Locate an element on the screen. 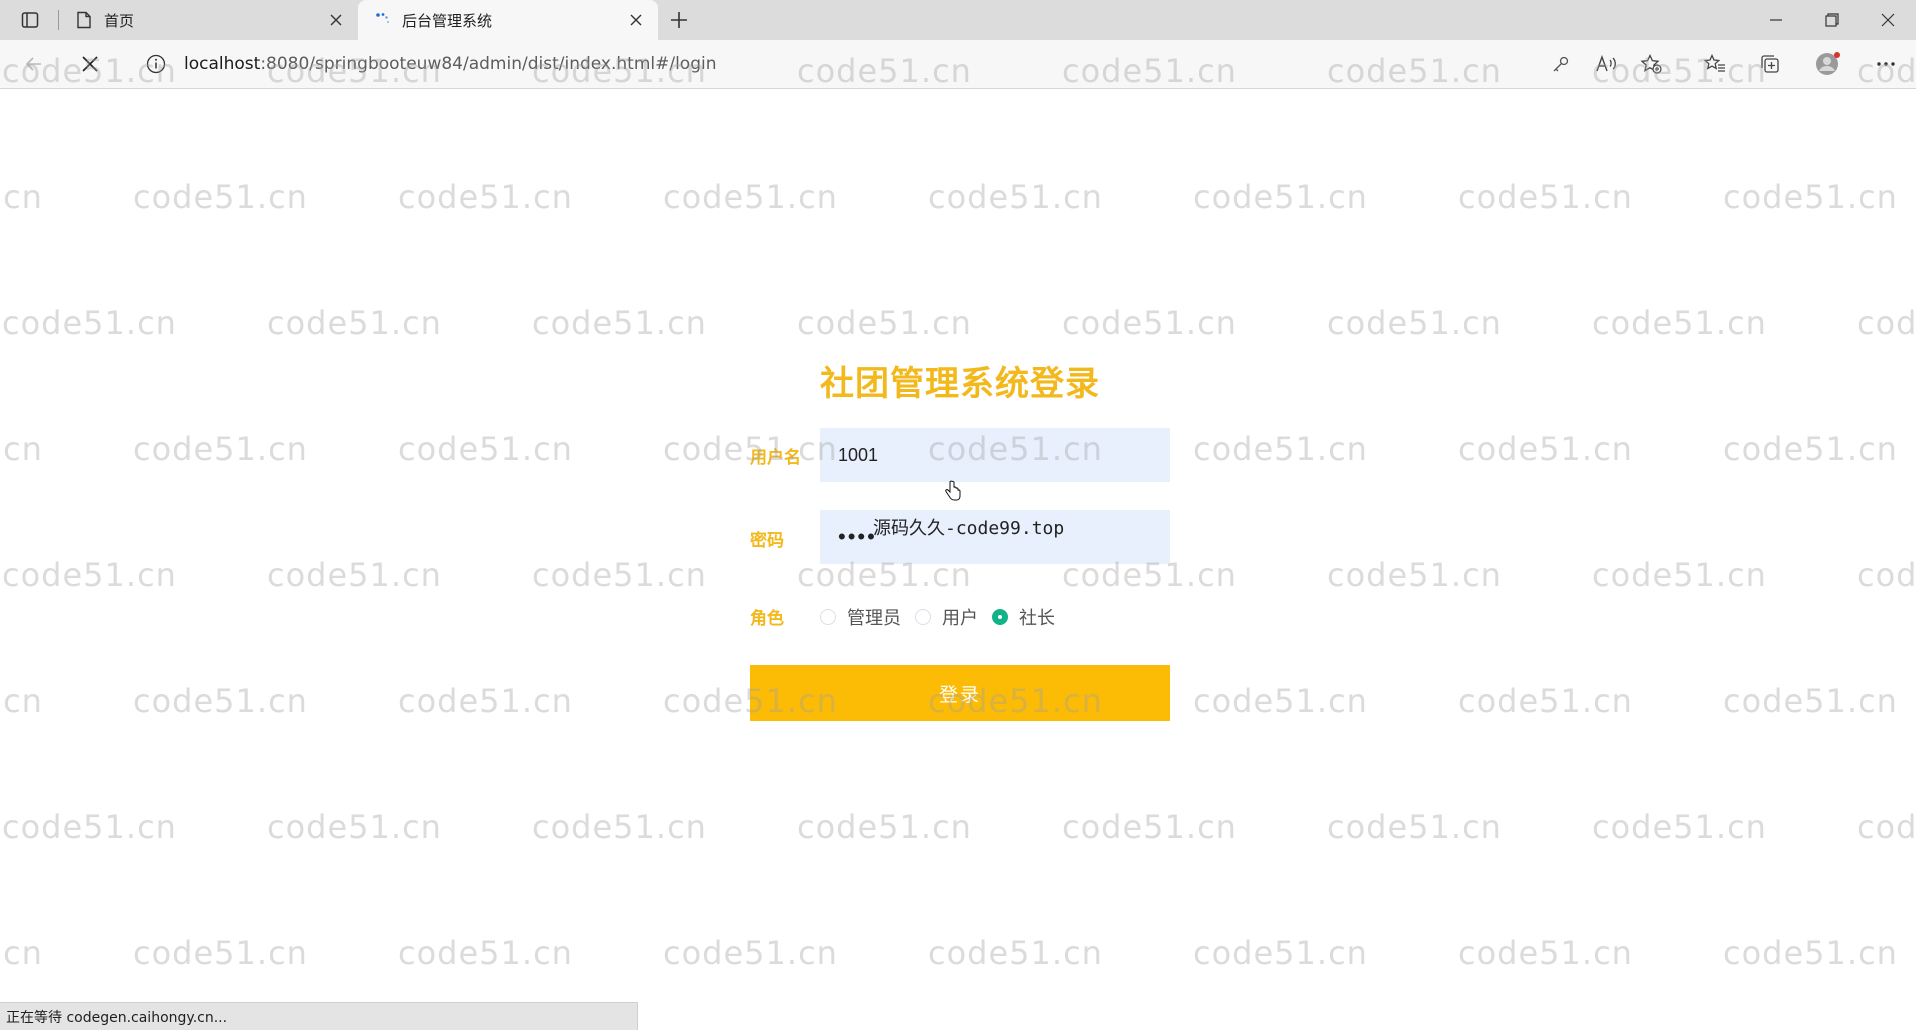 The image size is (1916, 1030). tab-separator is located at coordinates (58, 20).